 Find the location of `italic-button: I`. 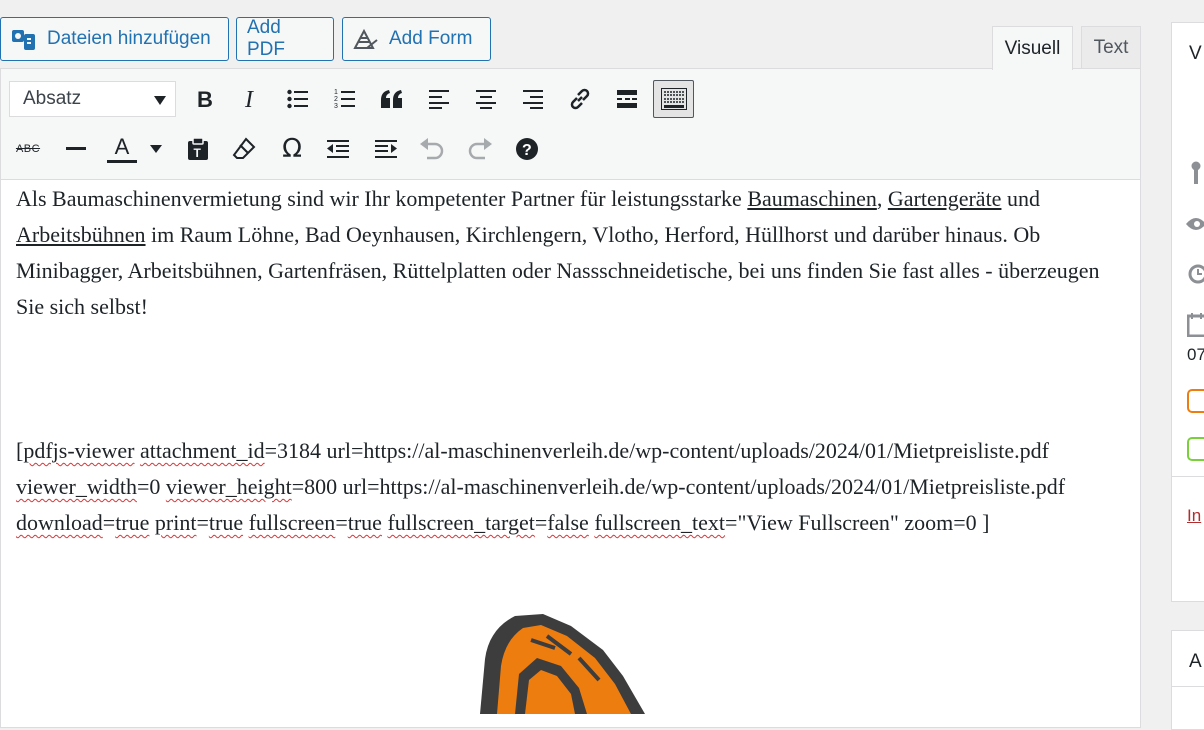

italic-button: I is located at coordinates (251, 99).